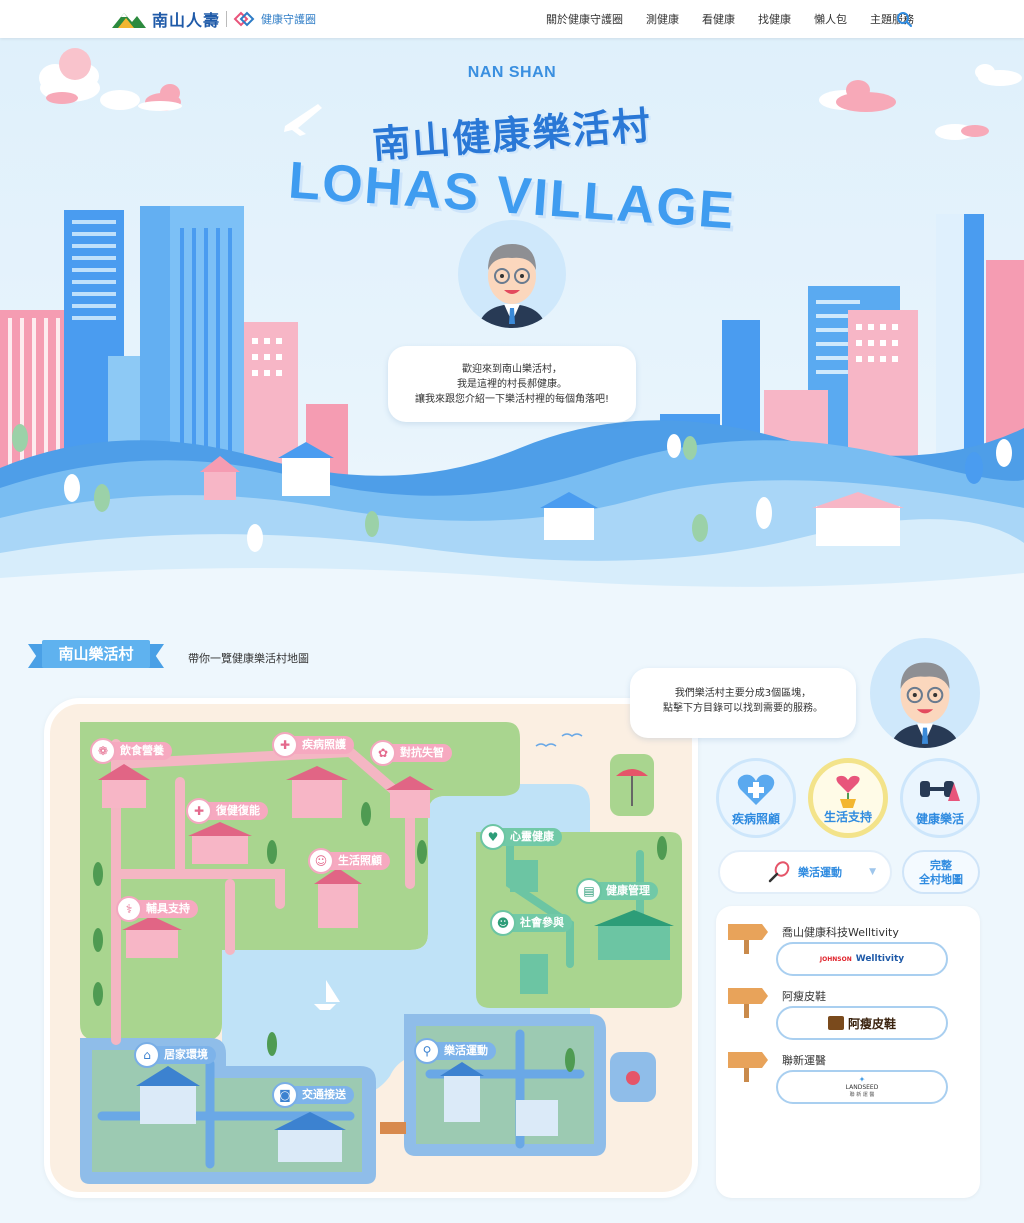 The height and width of the screenshot is (1223, 1024). I want to click on pin-transport: ◙ 交通接送, so click(313, 1095).